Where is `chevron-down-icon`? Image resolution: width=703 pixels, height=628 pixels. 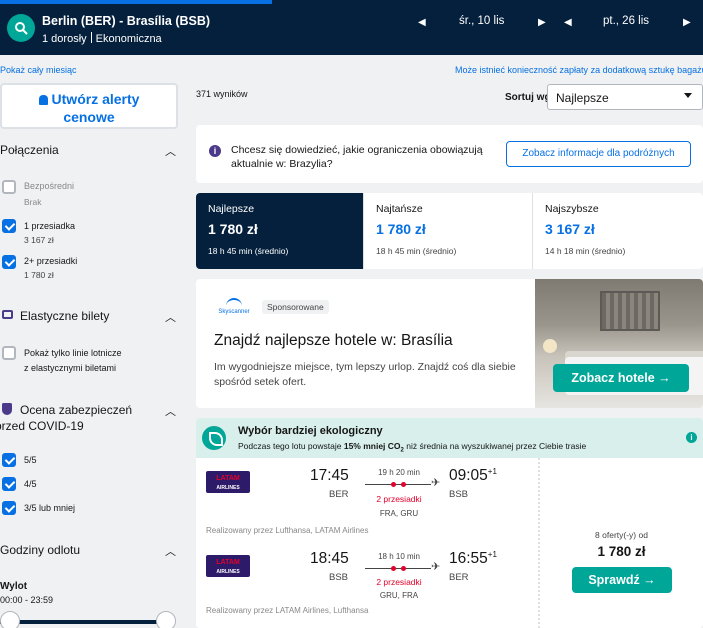 chevron-down-icon is located at coordinates (688, 95).